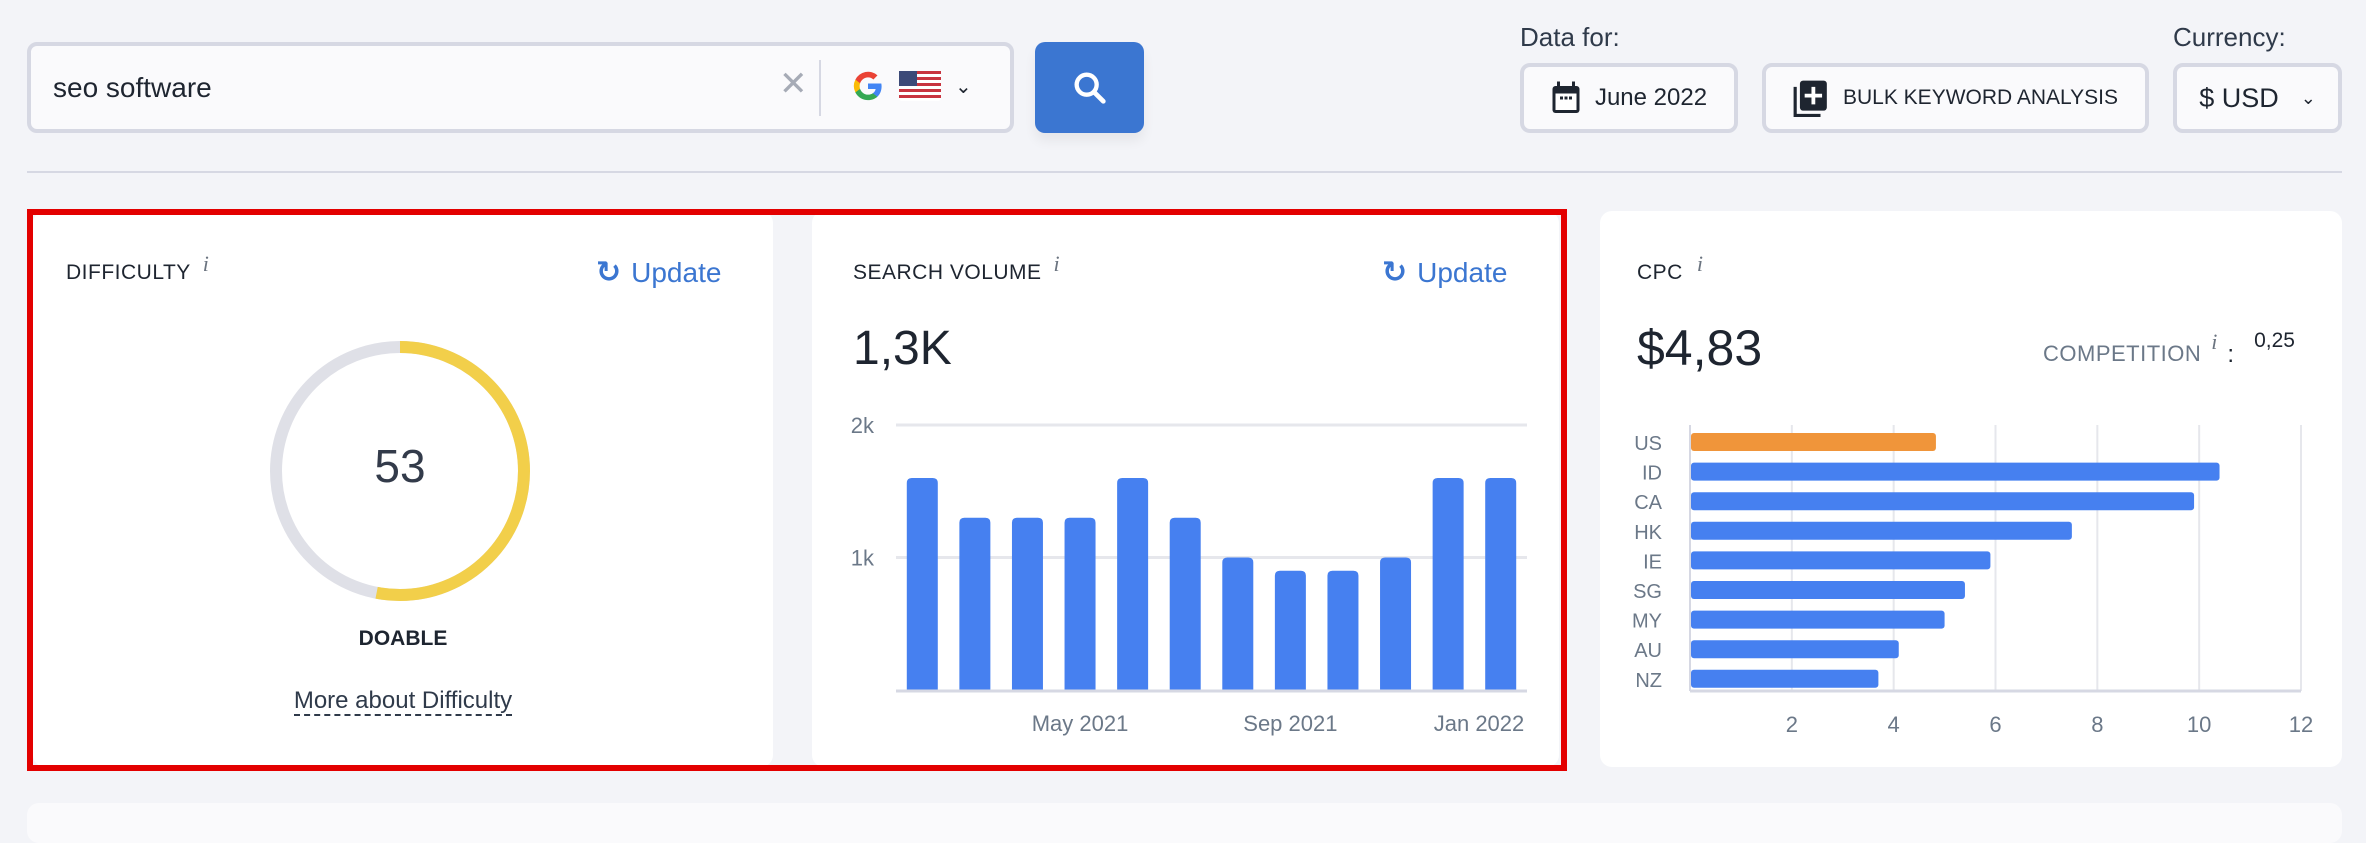 This screenshot has height=843, width=2366. What do you see at coordinates (403, 88) in the screenshot?
I see `search-input` at bounding box center [403, 88].